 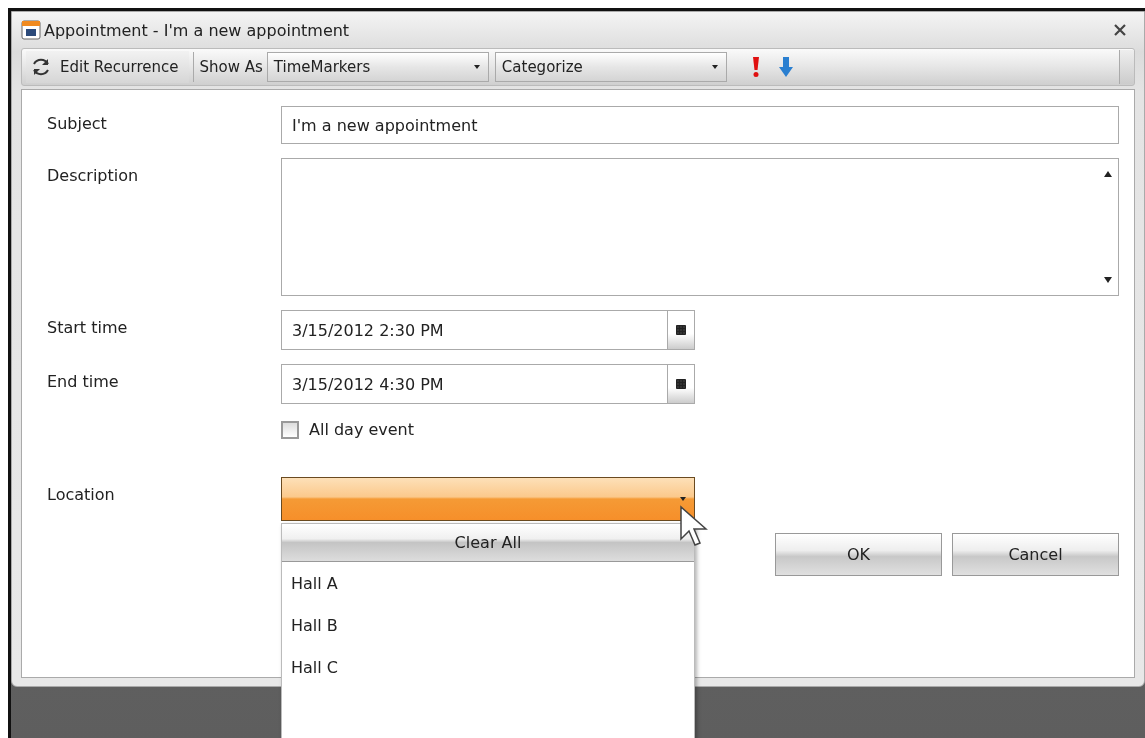 What do you see at coordinates (488, 583) in the screenshot?
I see `location-option: Hall A` at bounding box center [488, 583].